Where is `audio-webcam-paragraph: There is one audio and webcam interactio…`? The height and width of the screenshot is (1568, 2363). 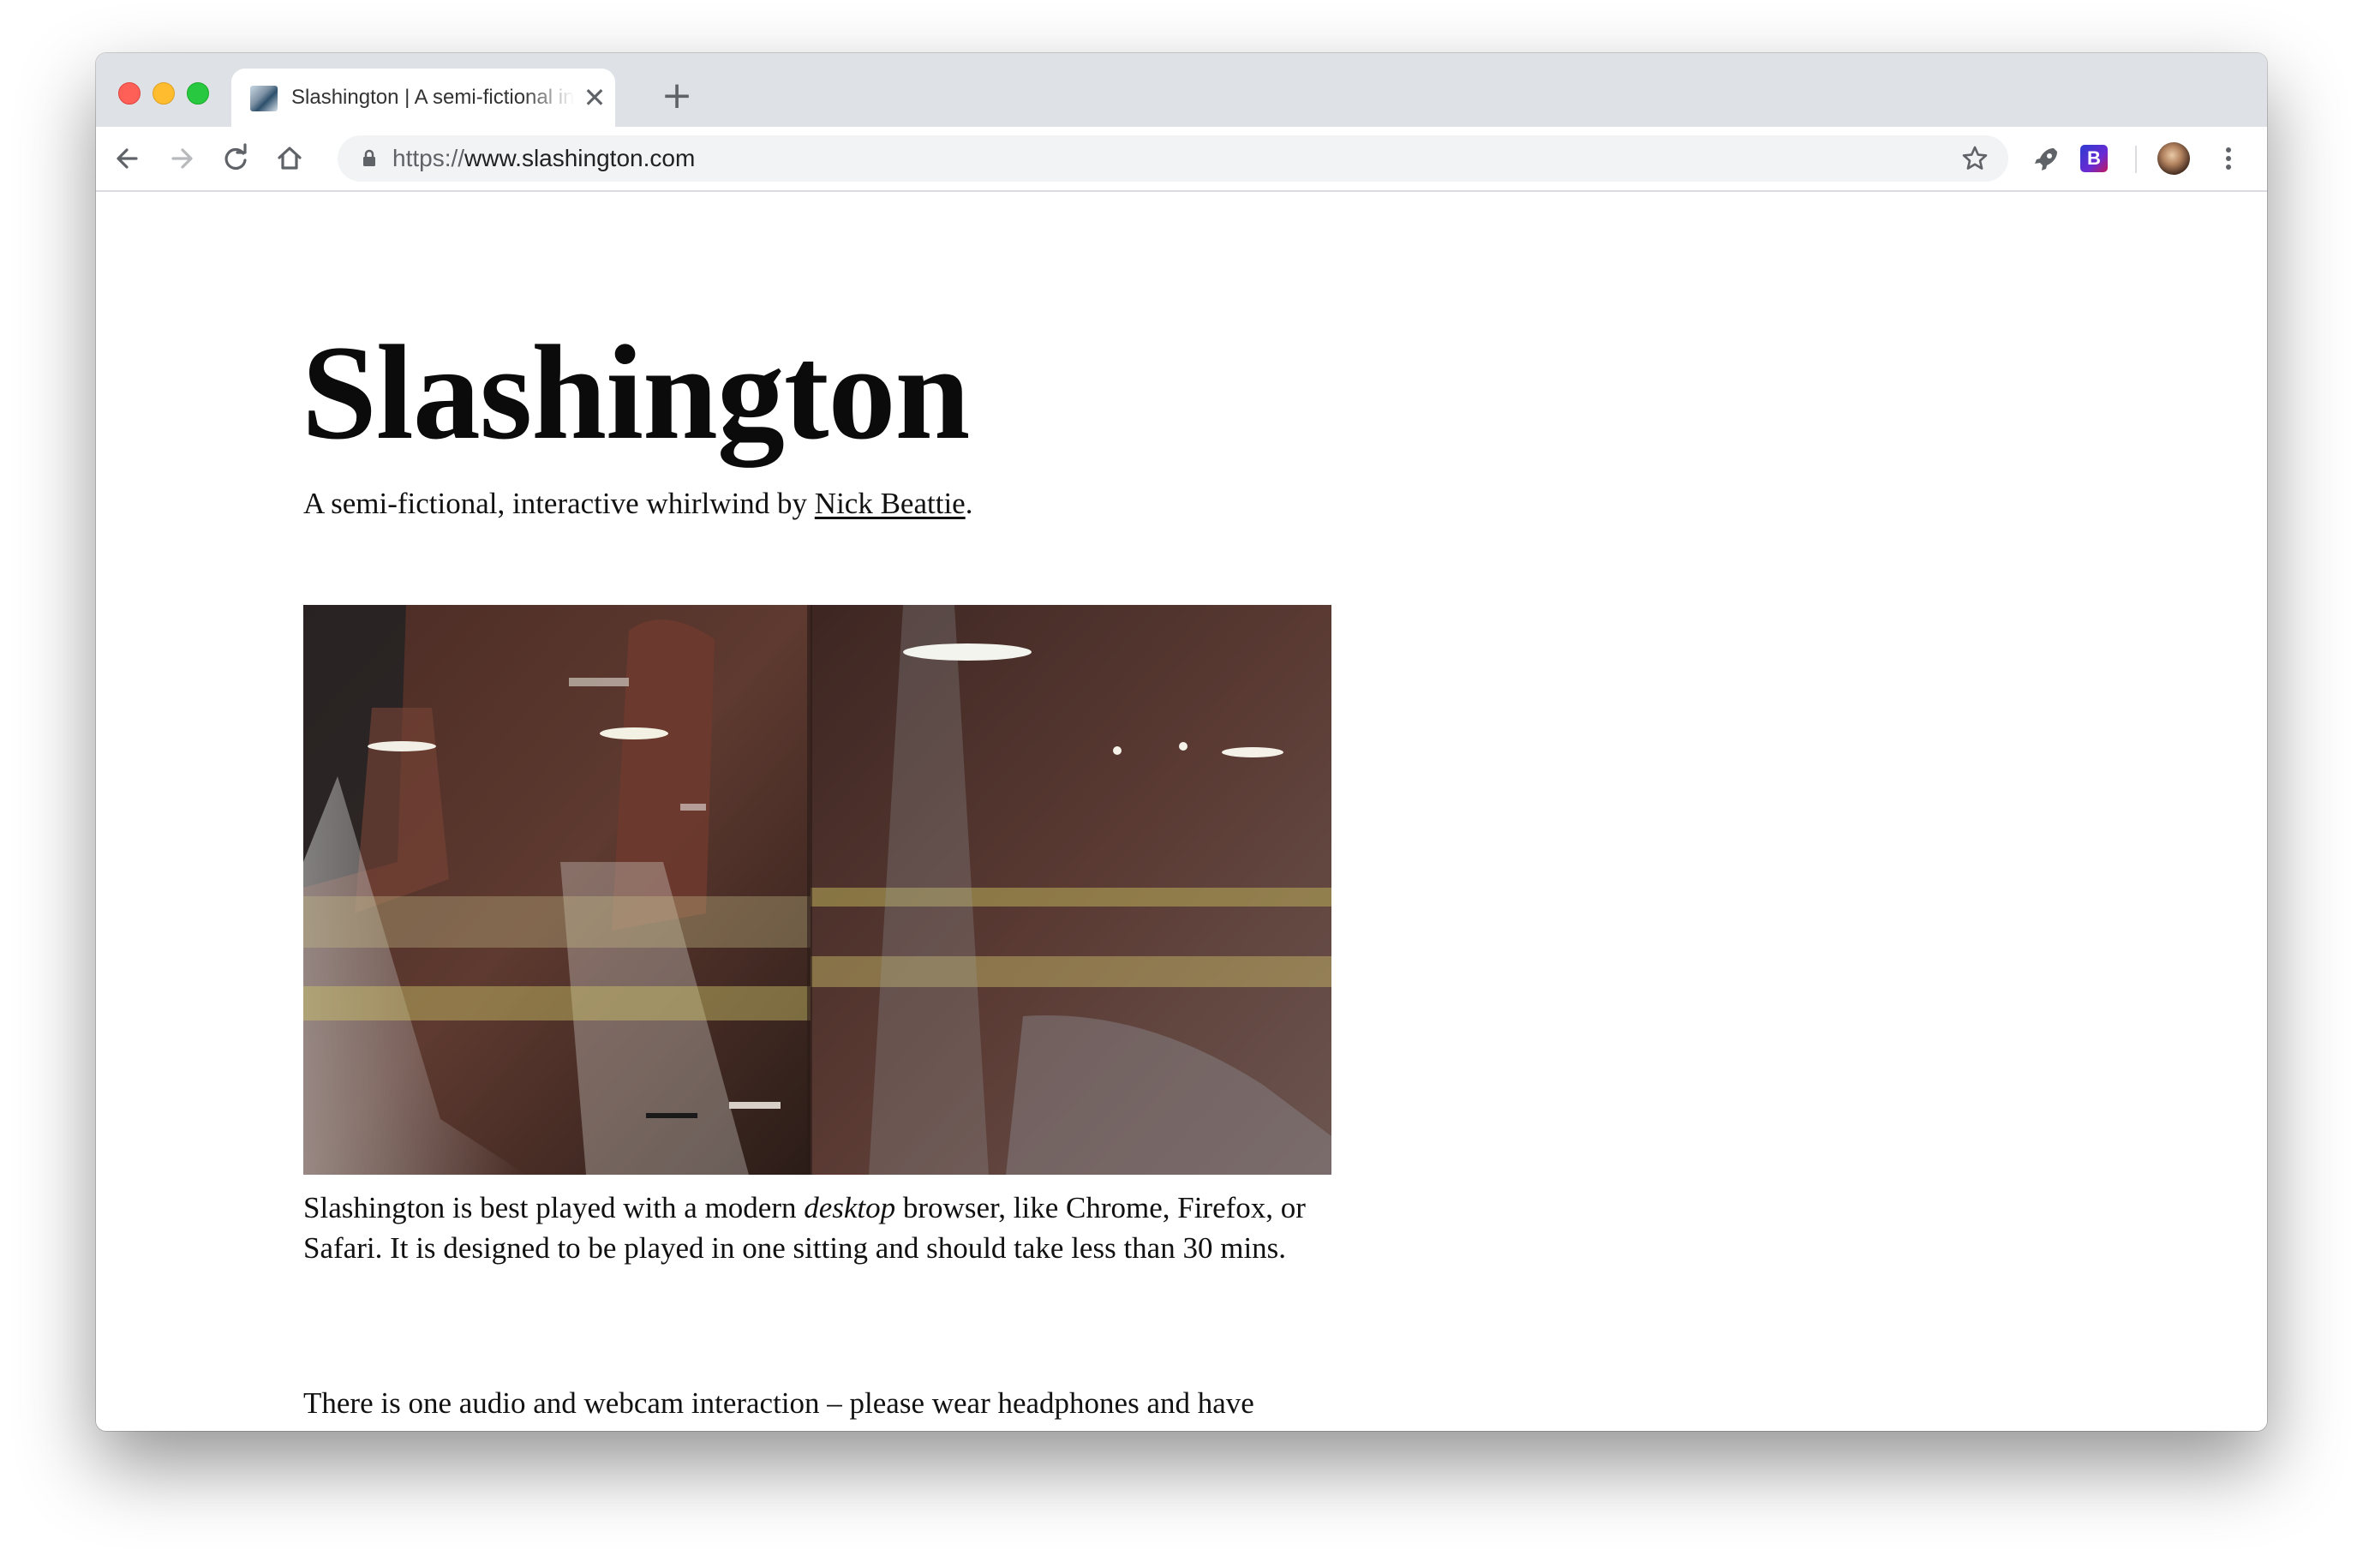
audio-webcam-paragraph: There is one audio and webcam interactio… is located at coordinates (778, 1403).